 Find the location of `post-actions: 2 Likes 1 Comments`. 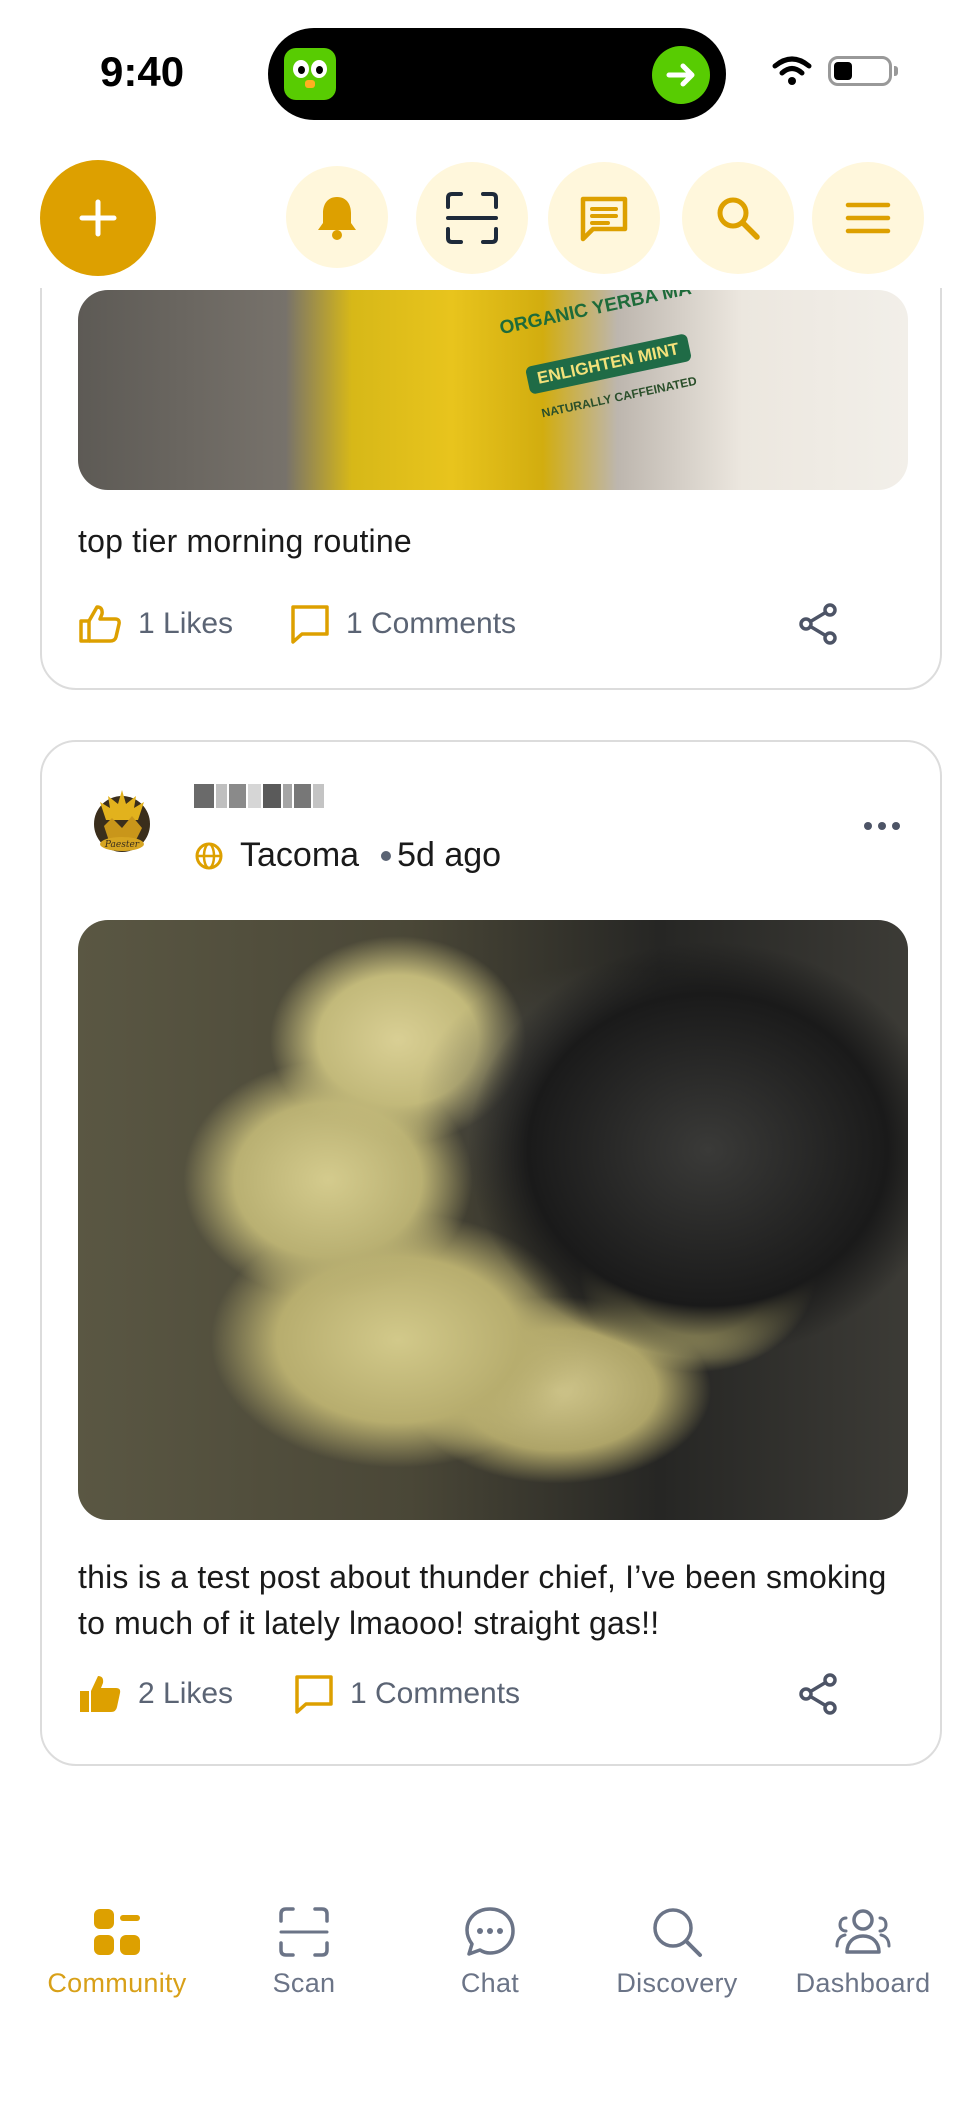

post-actions: 2 Likes 1 Comments is located at coordinates (493, 1694).